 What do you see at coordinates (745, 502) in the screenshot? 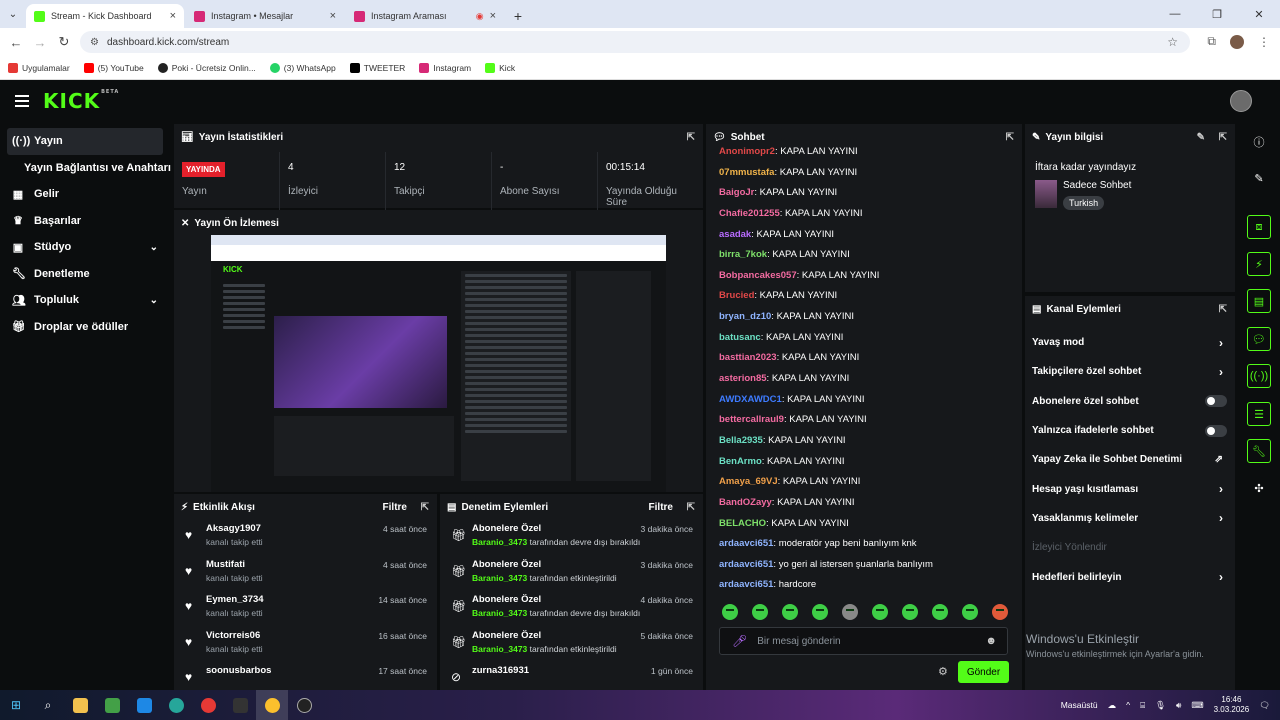
I see `chat-username: BandOZayy` at bounding box center [745, 502].